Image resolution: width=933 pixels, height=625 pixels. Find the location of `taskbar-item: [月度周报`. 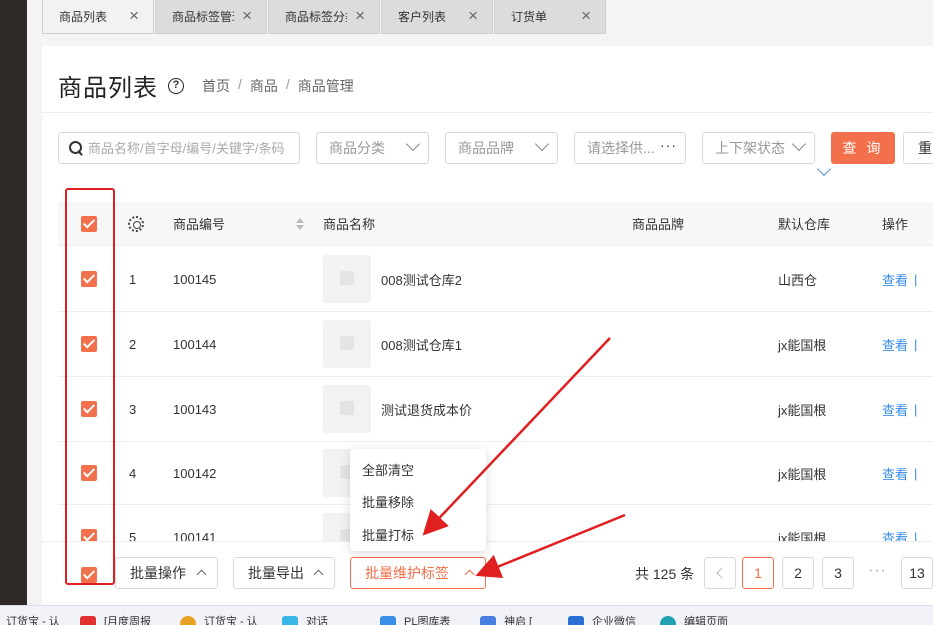

taskbar-item: [月度周报 is located at coordinates (115, 619).